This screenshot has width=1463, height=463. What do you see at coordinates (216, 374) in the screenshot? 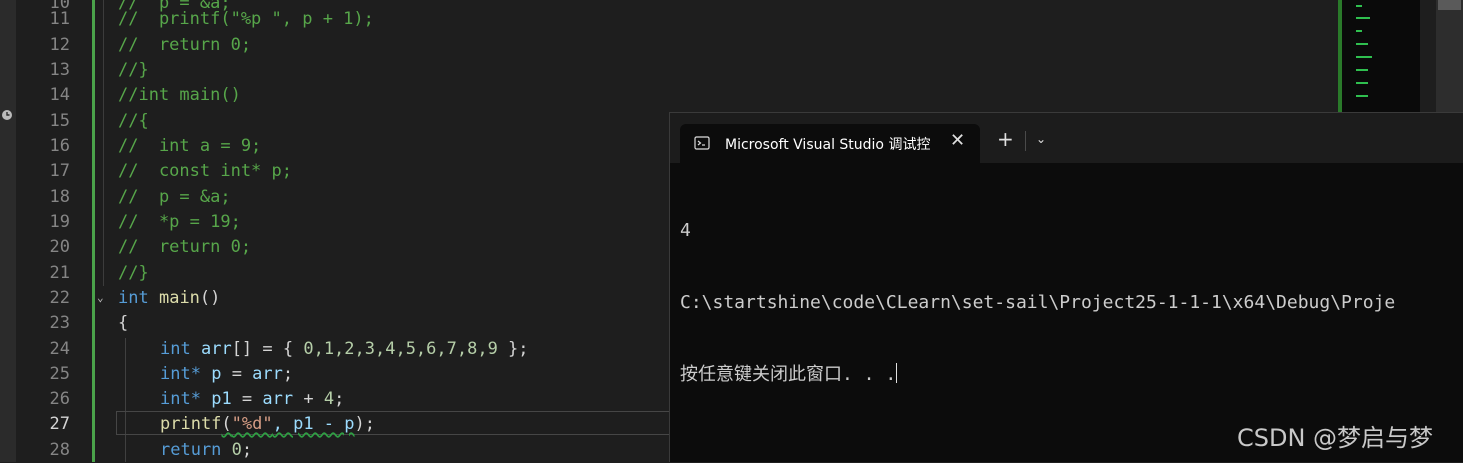
I see `variable: p` at bounding box center [216, 374].